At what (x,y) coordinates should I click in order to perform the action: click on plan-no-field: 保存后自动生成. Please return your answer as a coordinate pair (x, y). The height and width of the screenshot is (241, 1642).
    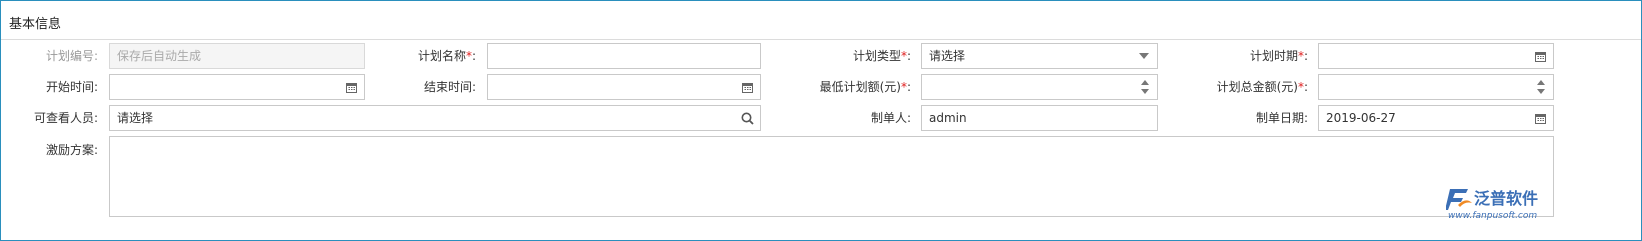
    Looking at the image, I should click on (237, 56).